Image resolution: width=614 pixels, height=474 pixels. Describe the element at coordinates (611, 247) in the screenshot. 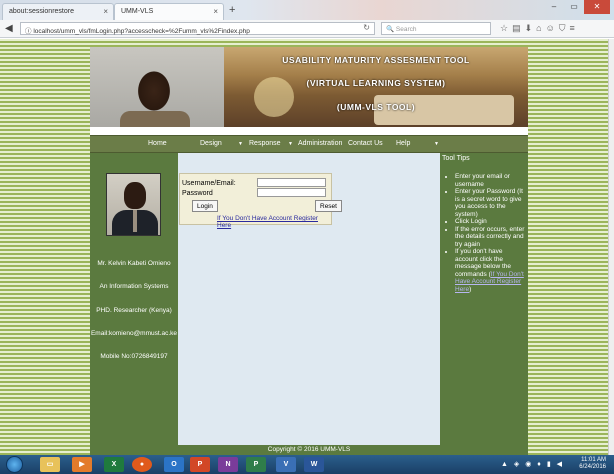

I see `vertical-scrollbar` at that location.